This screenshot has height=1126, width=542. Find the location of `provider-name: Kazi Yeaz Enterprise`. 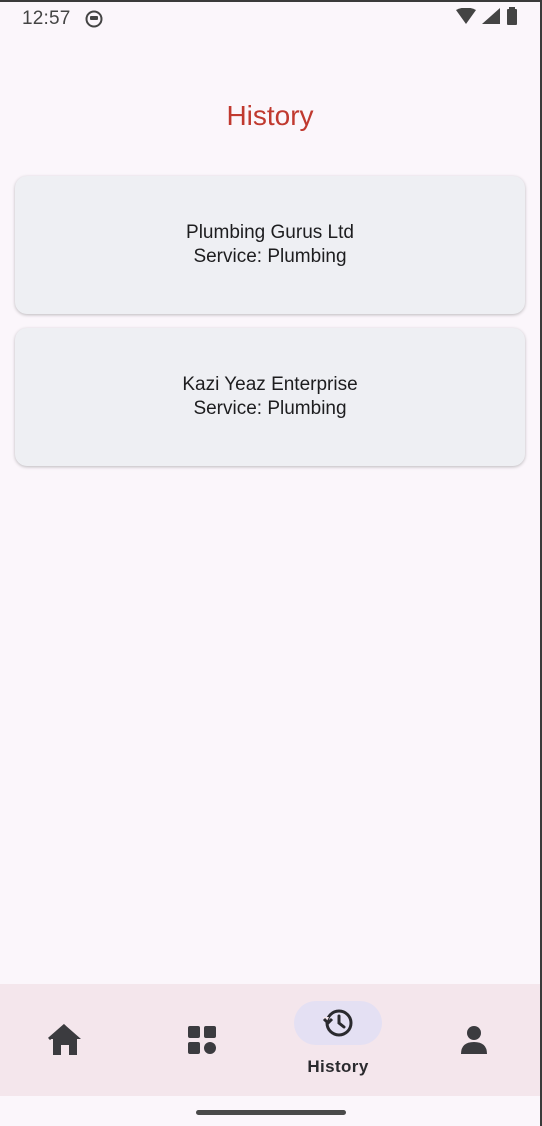

provider-name: Kazi Yeaz Enterprise is located at coordinates (270, 384).